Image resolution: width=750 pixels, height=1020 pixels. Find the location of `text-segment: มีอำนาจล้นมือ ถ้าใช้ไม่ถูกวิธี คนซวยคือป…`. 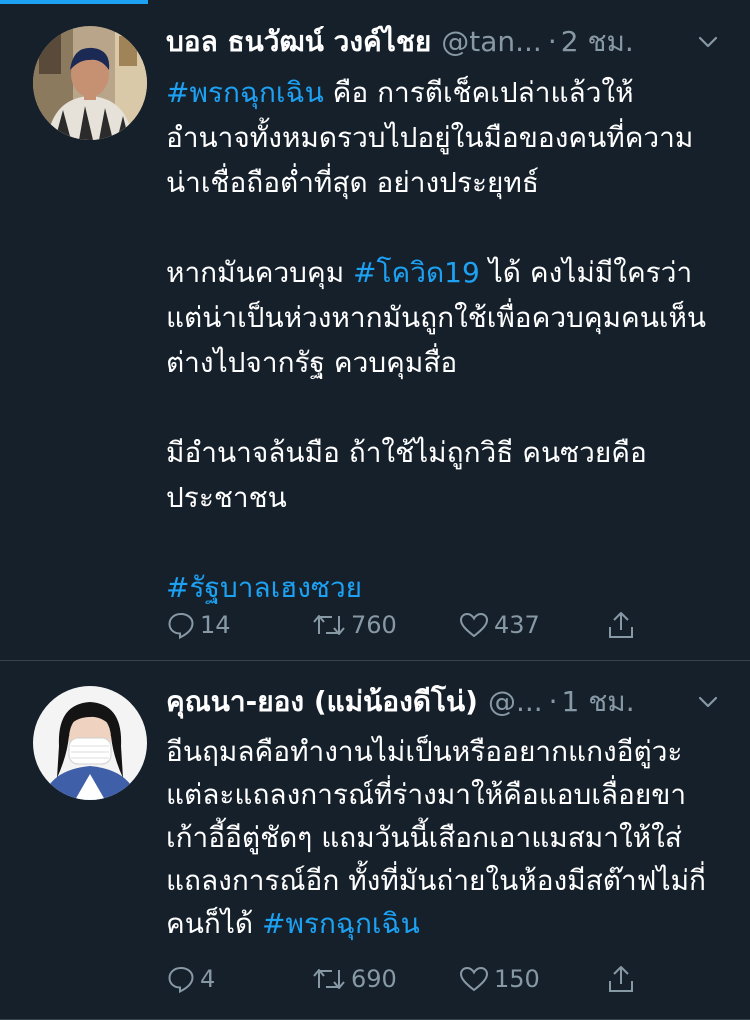

text-segment: มีอำนาจล้นมือ ถ้าใช้ไม่ถูกวิธี คนซวยคือป… is located at coordinates (406, 475).